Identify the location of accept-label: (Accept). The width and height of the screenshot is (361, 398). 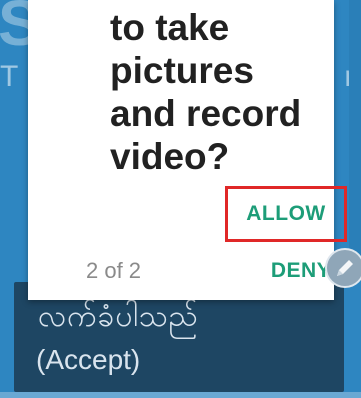
(88, 359).